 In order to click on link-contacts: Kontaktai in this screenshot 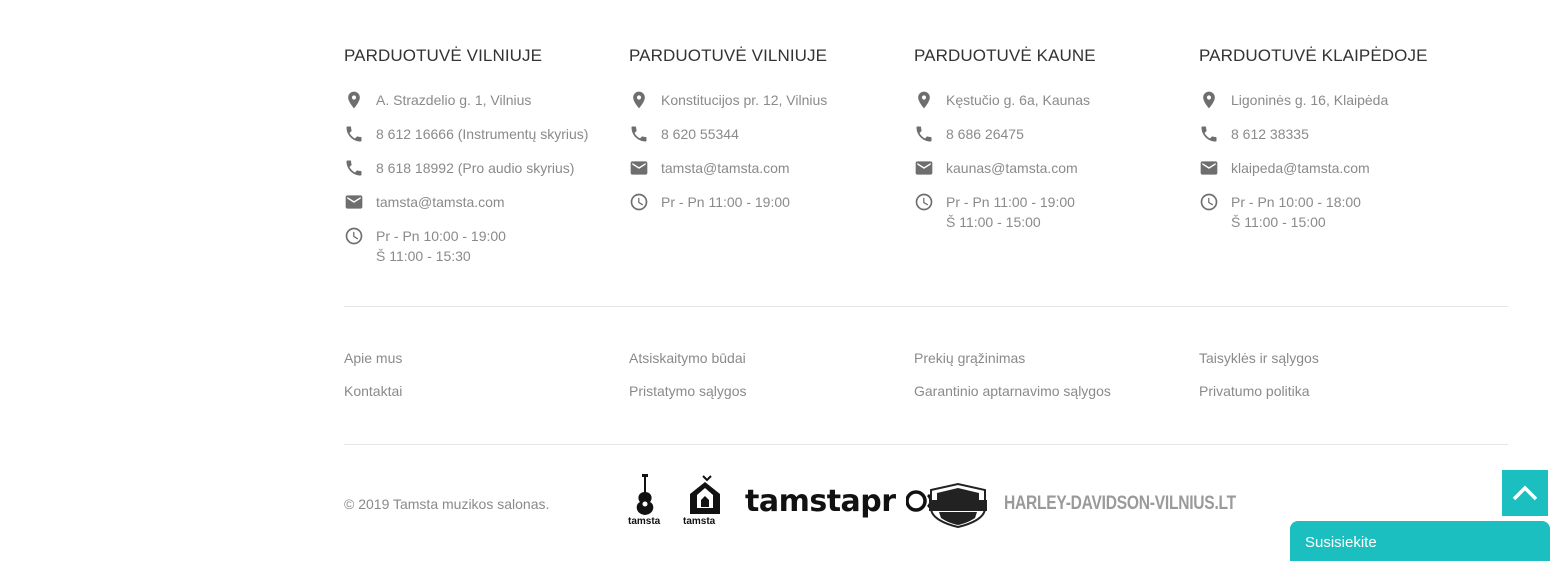, I will do `click(373, 391)`.